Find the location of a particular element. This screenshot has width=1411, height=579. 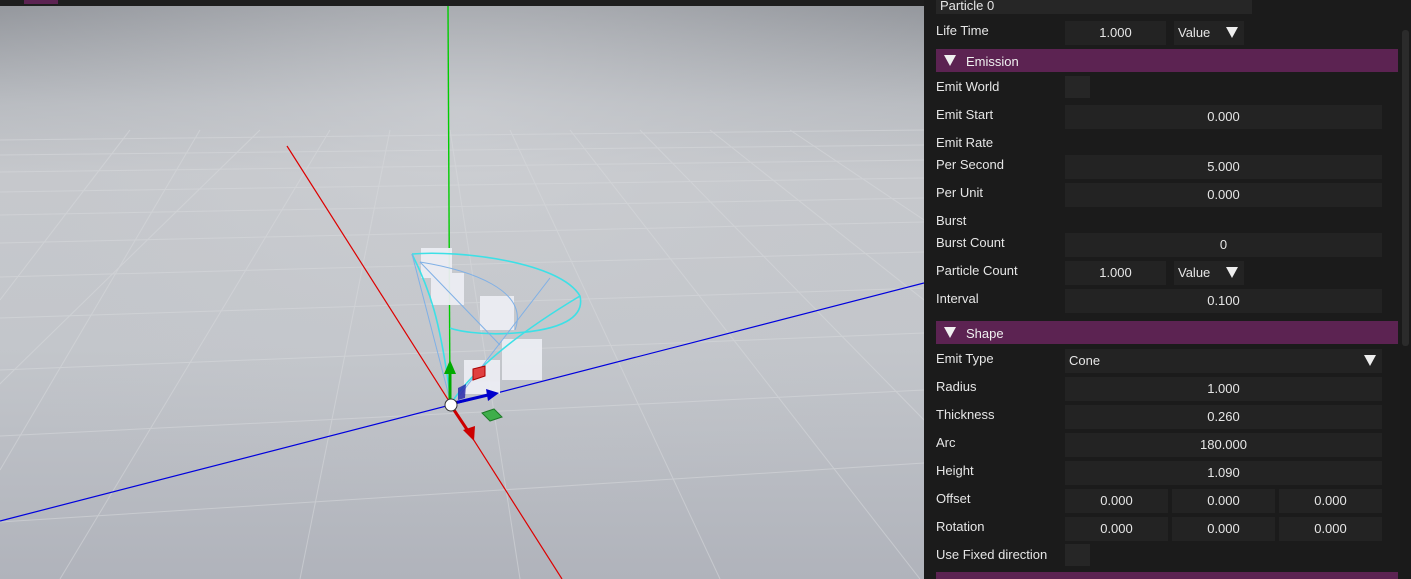

particle-name-field: Particle 0 is located at coordinates (1094, 7).